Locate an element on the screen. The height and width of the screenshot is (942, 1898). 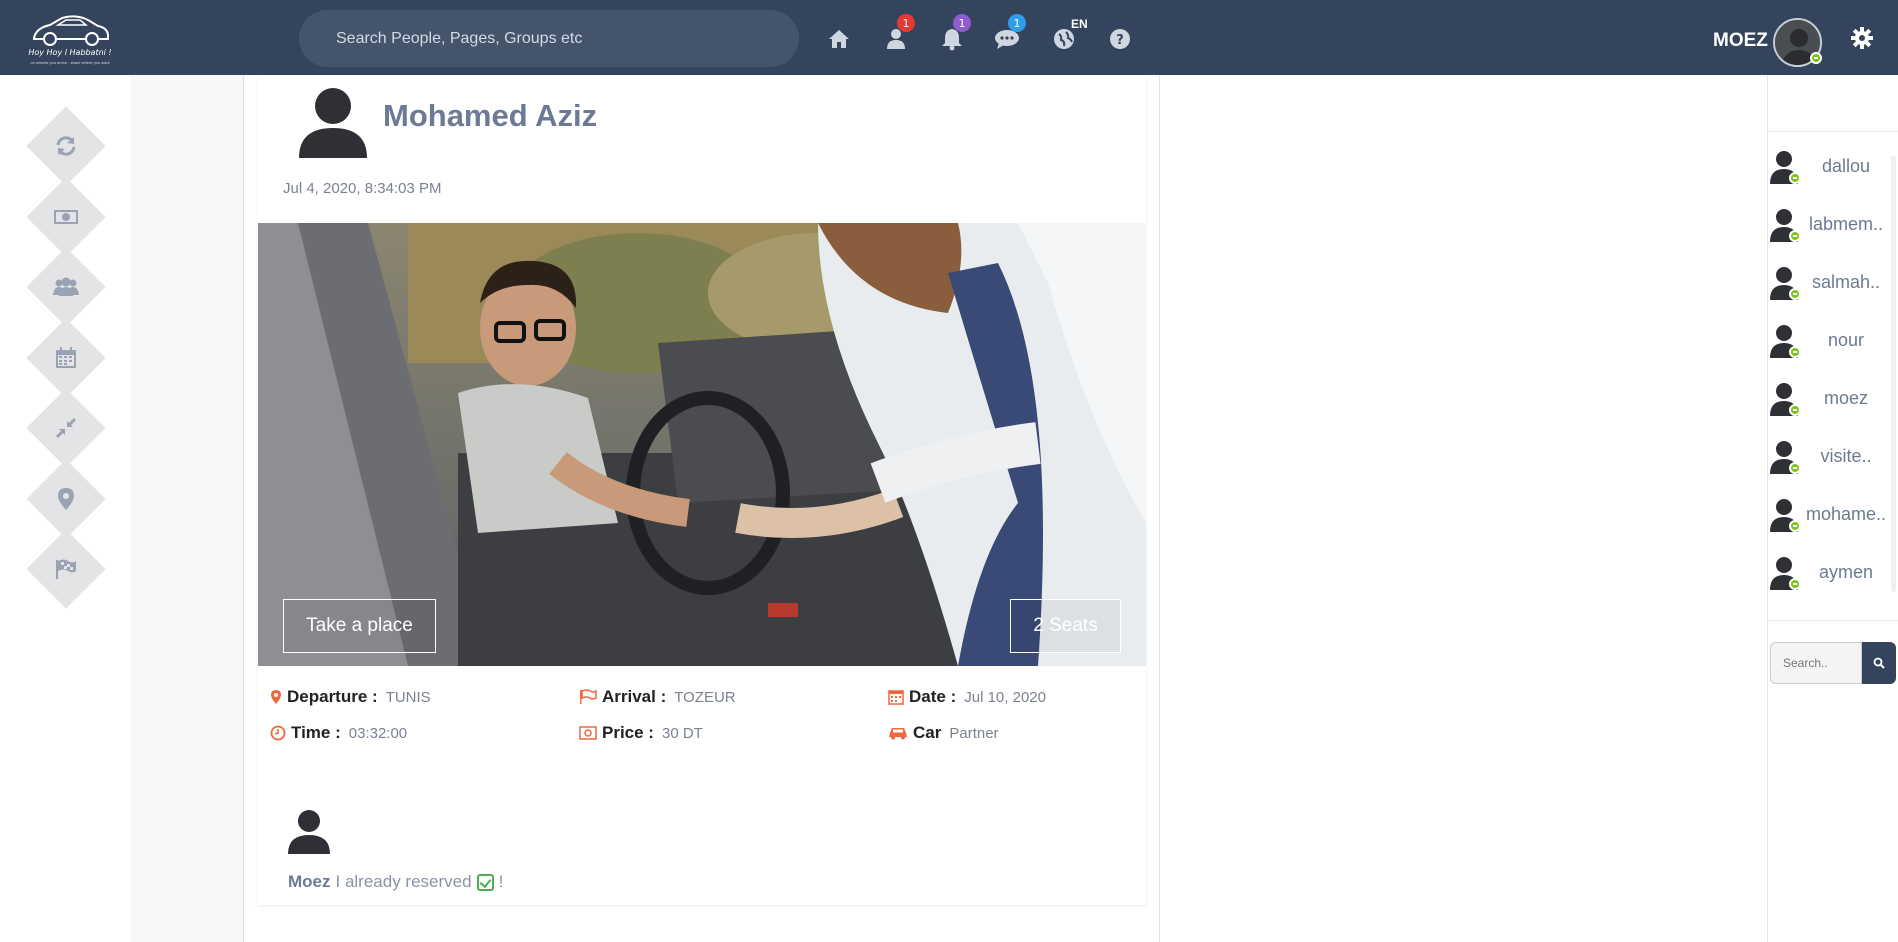
contact-name: salmah.. is located at coordinates (1846, 282).